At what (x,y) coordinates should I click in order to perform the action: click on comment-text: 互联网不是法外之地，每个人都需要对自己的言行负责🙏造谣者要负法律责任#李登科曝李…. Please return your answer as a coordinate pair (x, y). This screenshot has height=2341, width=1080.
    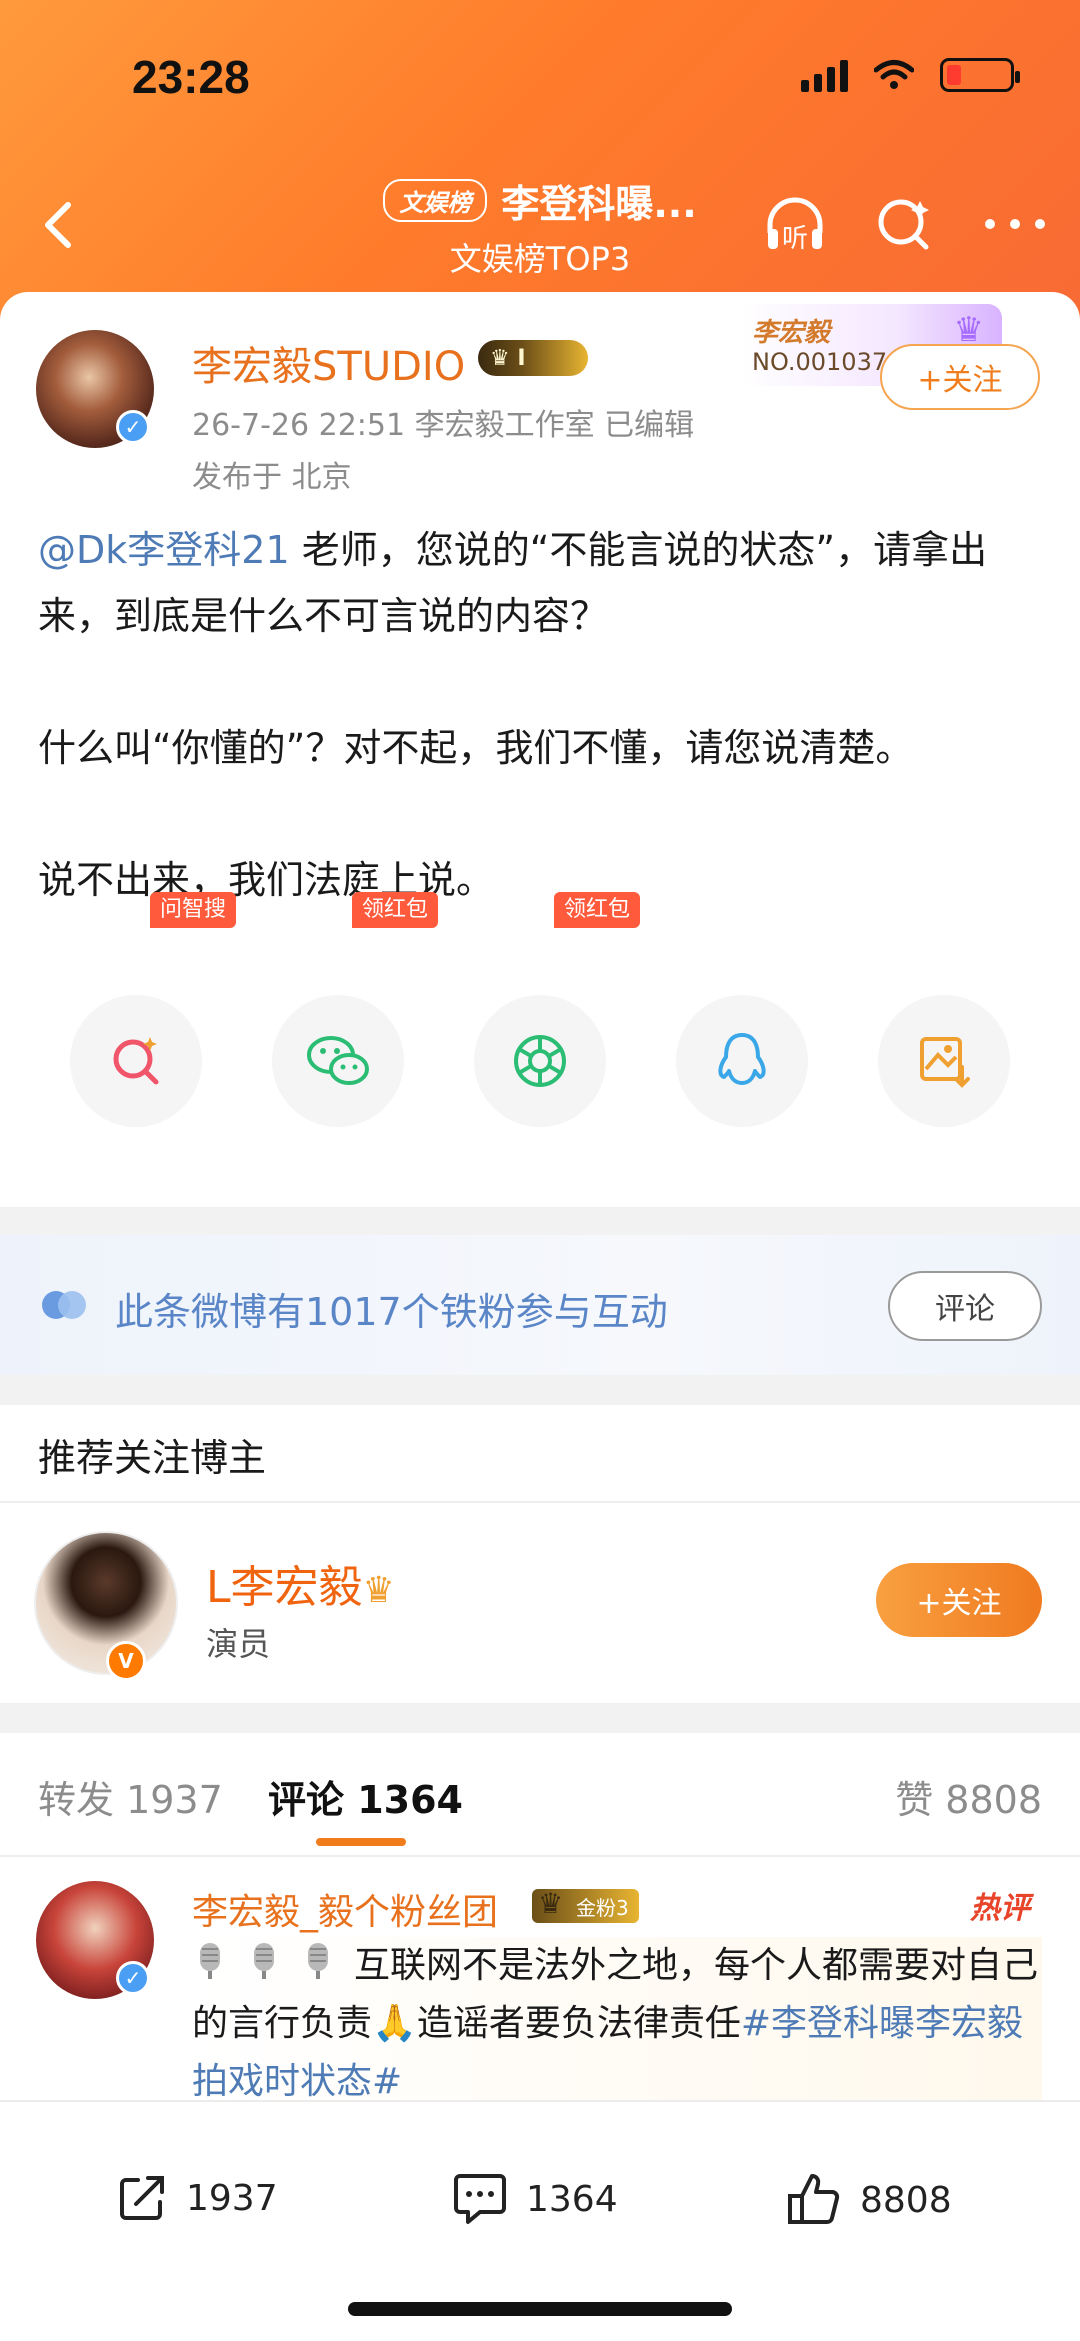
    Looking at the image, I should click on (617, 2022).